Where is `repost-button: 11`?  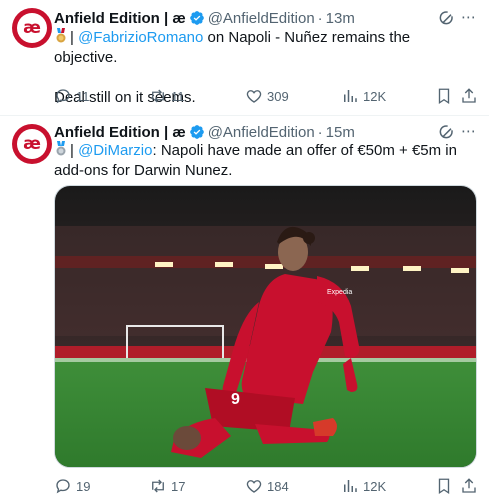 repost-button: 11 is located at coordinates (167, 96).